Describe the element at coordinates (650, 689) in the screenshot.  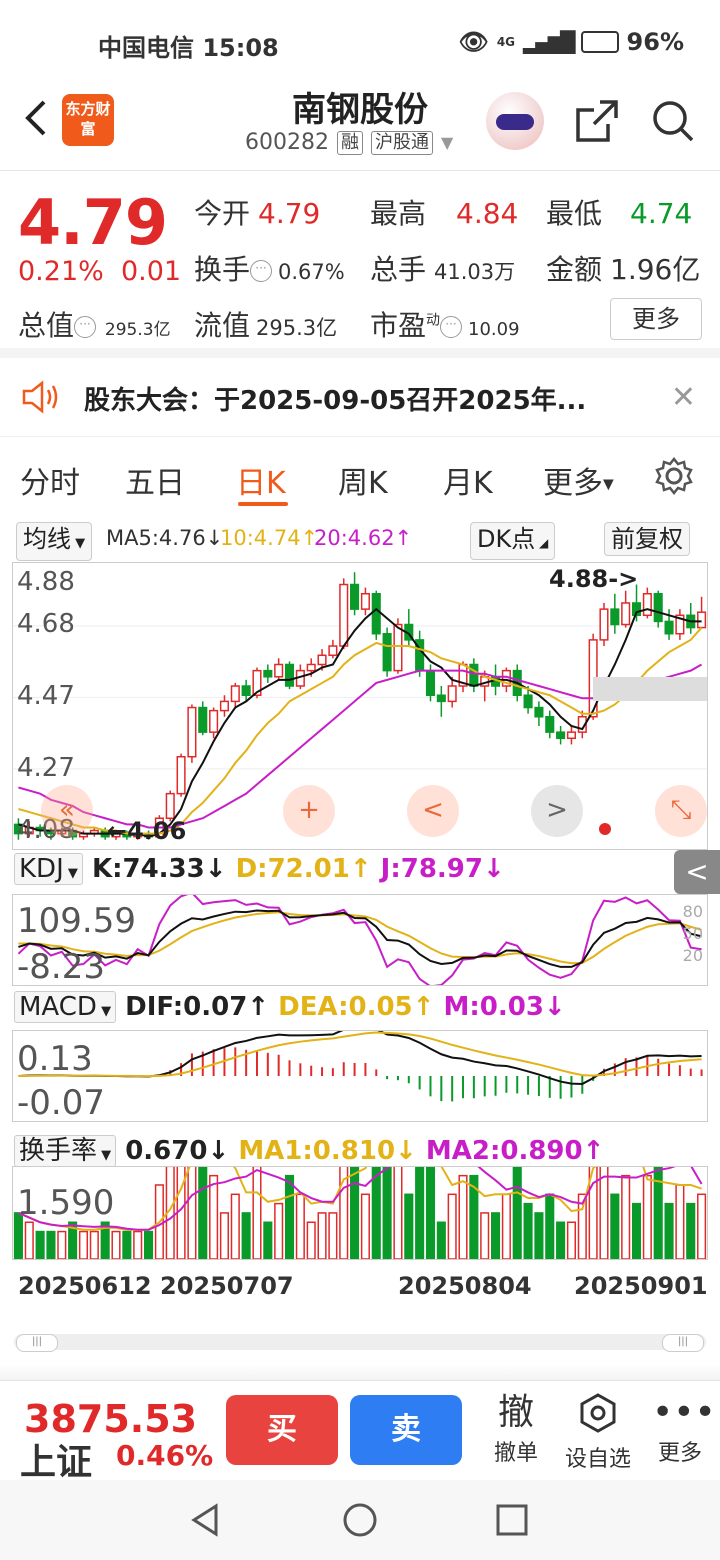
I see `dk-zone` at that location.